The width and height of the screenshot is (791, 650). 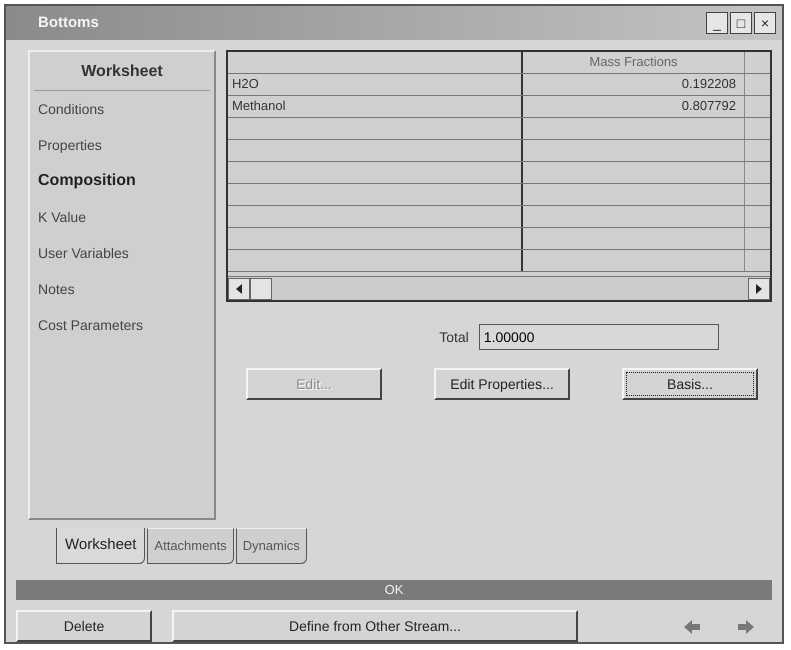 What do you see at coordinates (122, 109) in the screenshot?
I see `sidebar-item: Conditions` at bounding box center [122, 109].